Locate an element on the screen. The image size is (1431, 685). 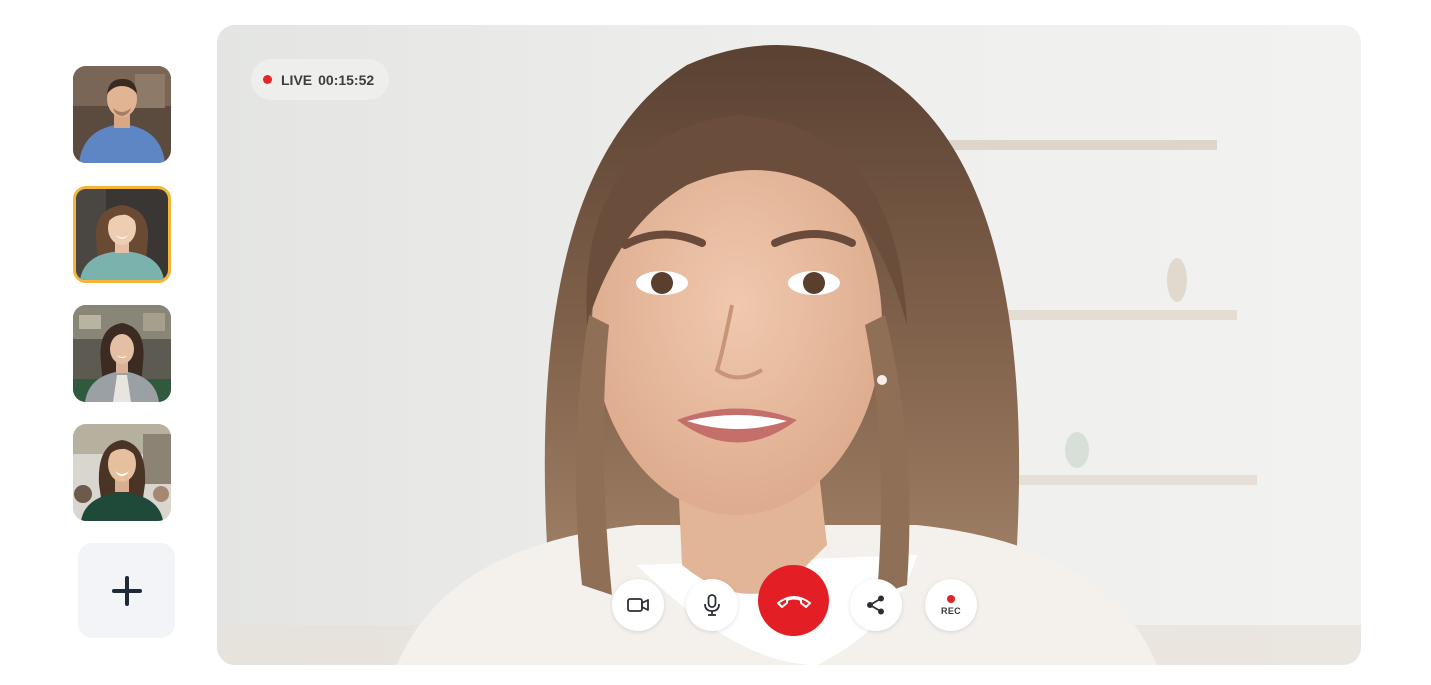
share-icon is located at coordinates (875, 605).